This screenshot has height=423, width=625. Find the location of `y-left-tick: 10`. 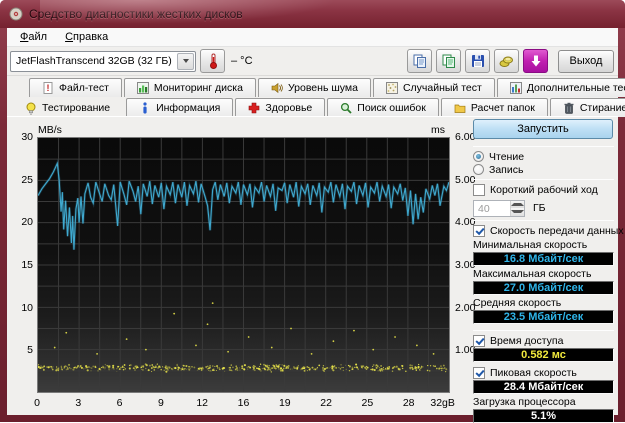

y-left-tick: 10 is located at coordinates (27, 308).